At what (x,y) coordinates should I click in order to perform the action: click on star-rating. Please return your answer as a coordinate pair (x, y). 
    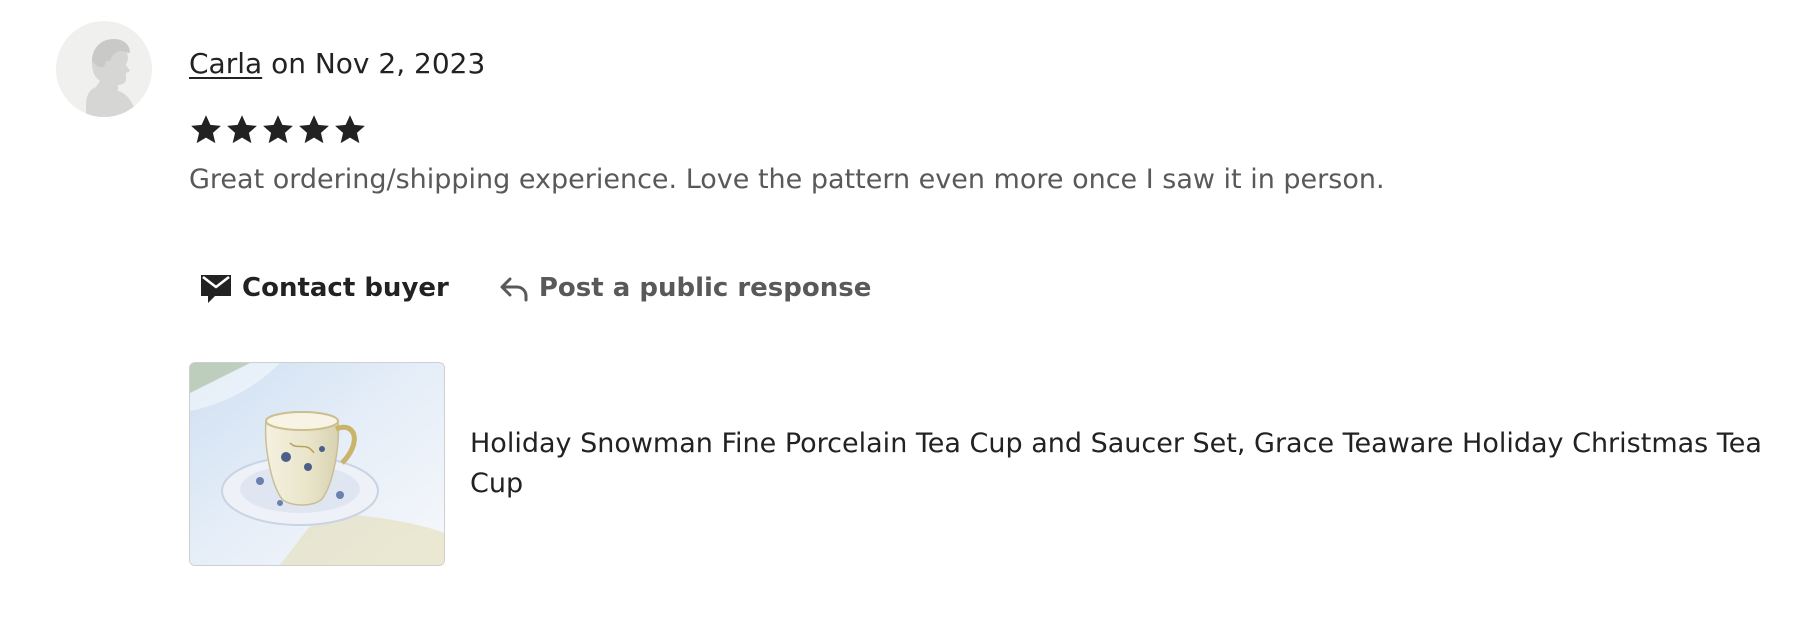
    Looking at the image, I should click on (278, 134).